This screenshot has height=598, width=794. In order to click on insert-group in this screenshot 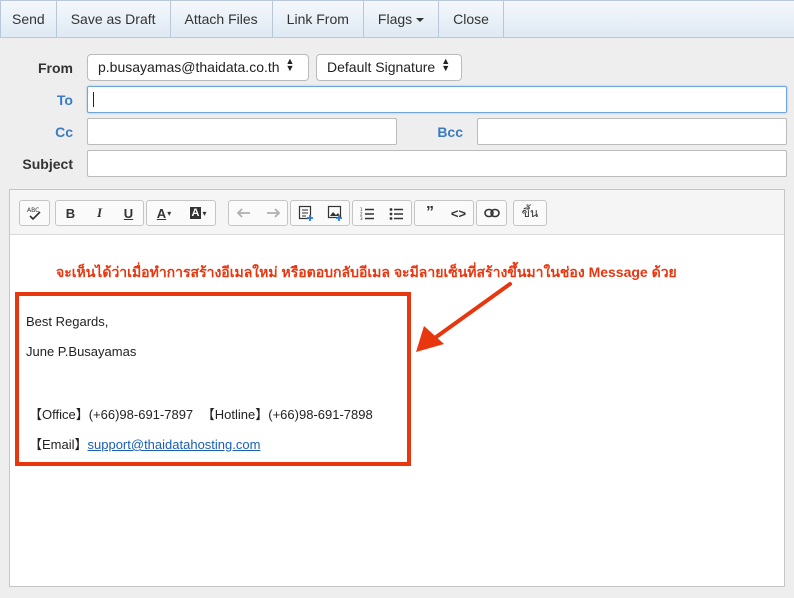, I will do `click(320, 213)`.